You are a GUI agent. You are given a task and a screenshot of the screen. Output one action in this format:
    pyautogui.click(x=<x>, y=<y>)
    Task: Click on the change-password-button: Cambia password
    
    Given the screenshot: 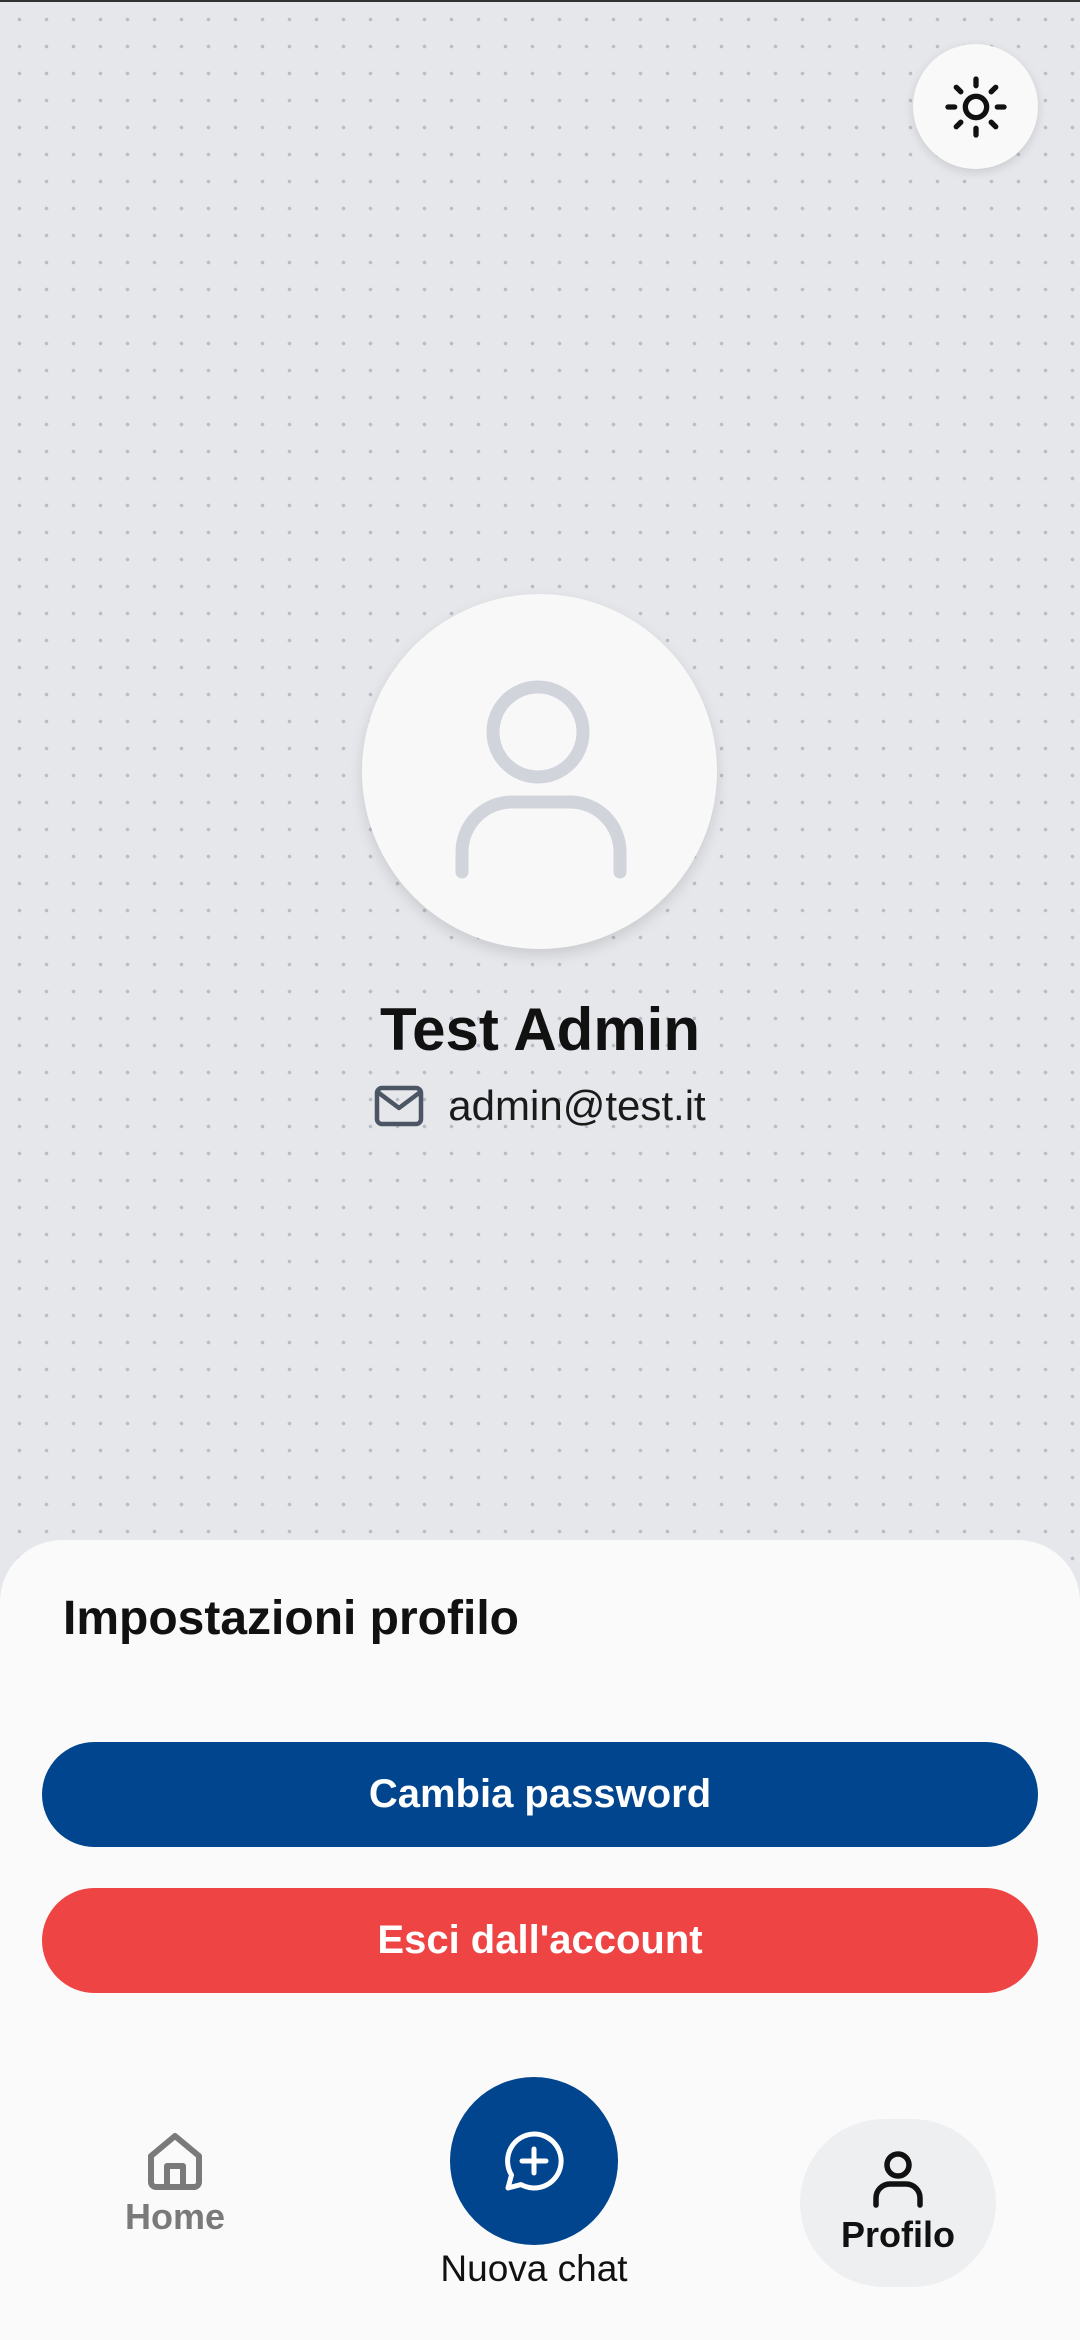 What is the action you would take?
    pyautogui.click(x=540, y=1794)
    